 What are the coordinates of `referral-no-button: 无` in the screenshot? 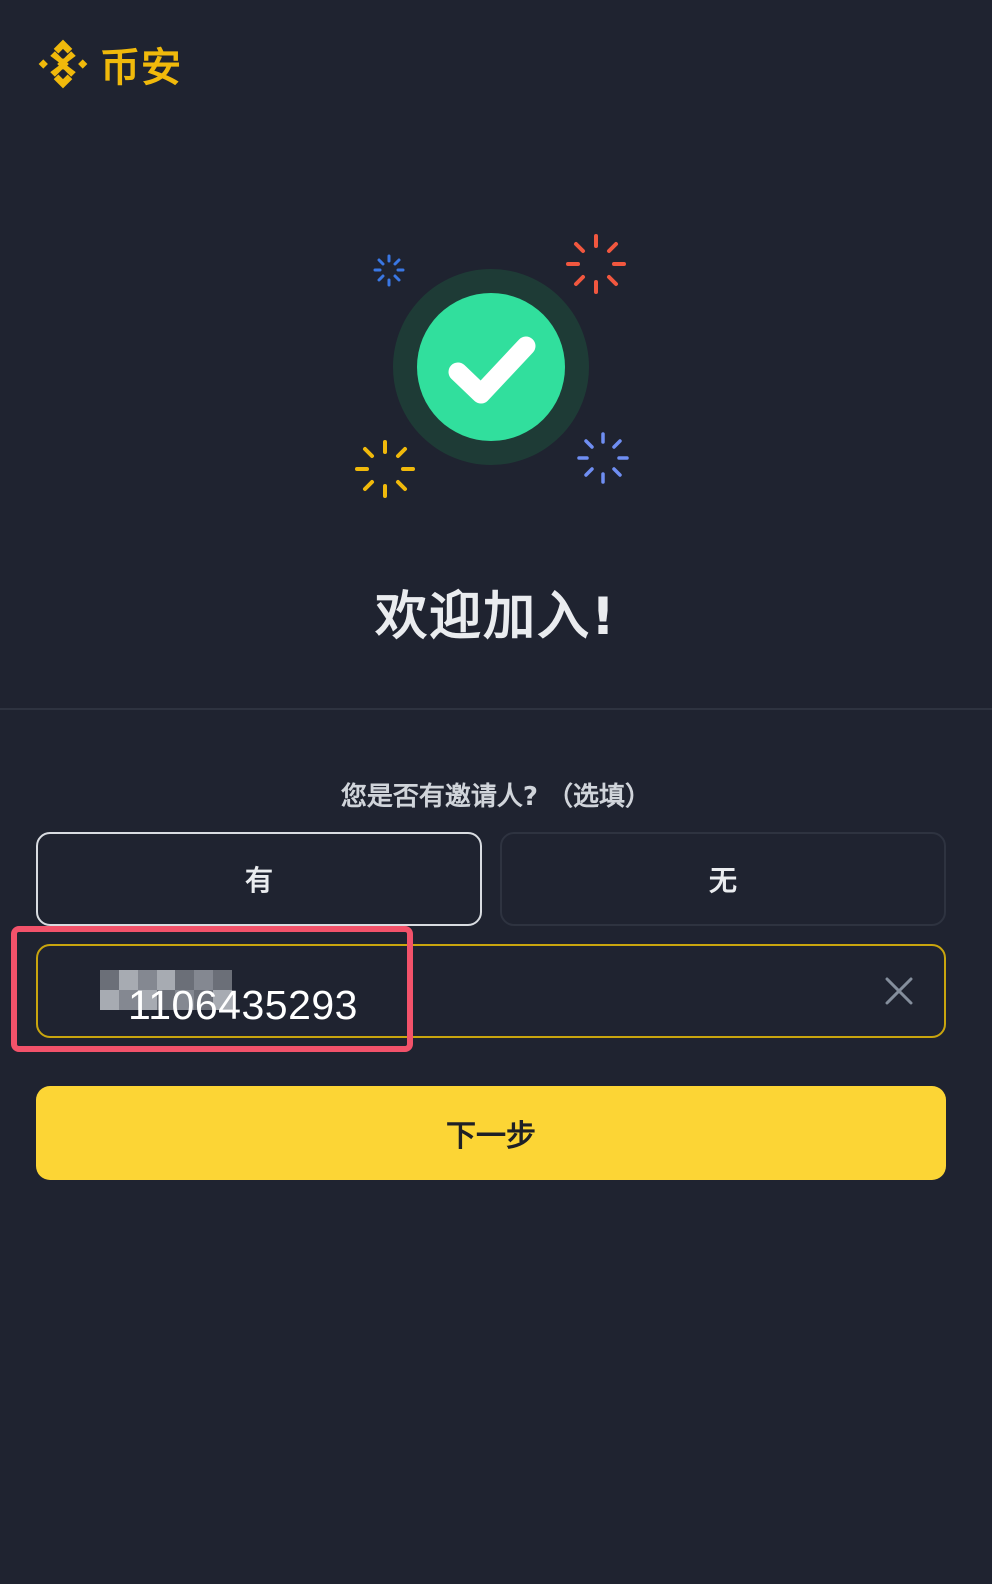 It's located at (723, 879).